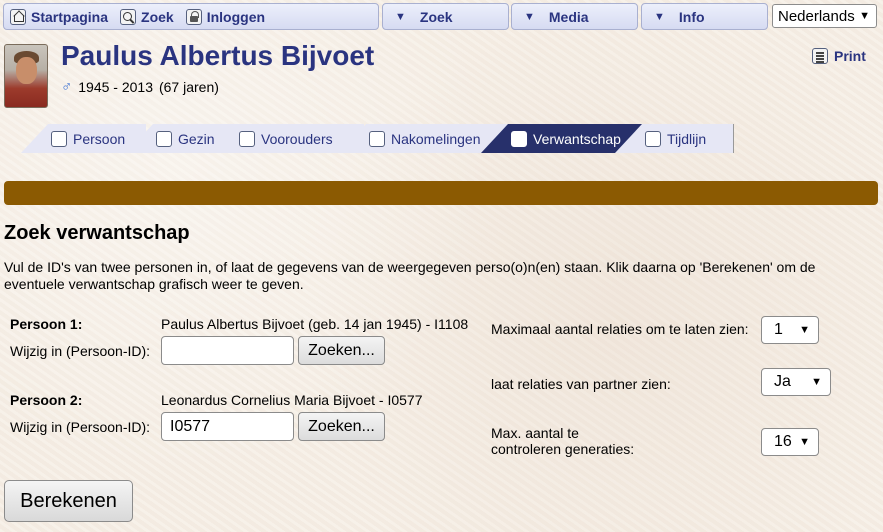  What do you see at coordinates (193, 16) in the screenshot?
I see `lock-icon` at bounding box center [193, 16].